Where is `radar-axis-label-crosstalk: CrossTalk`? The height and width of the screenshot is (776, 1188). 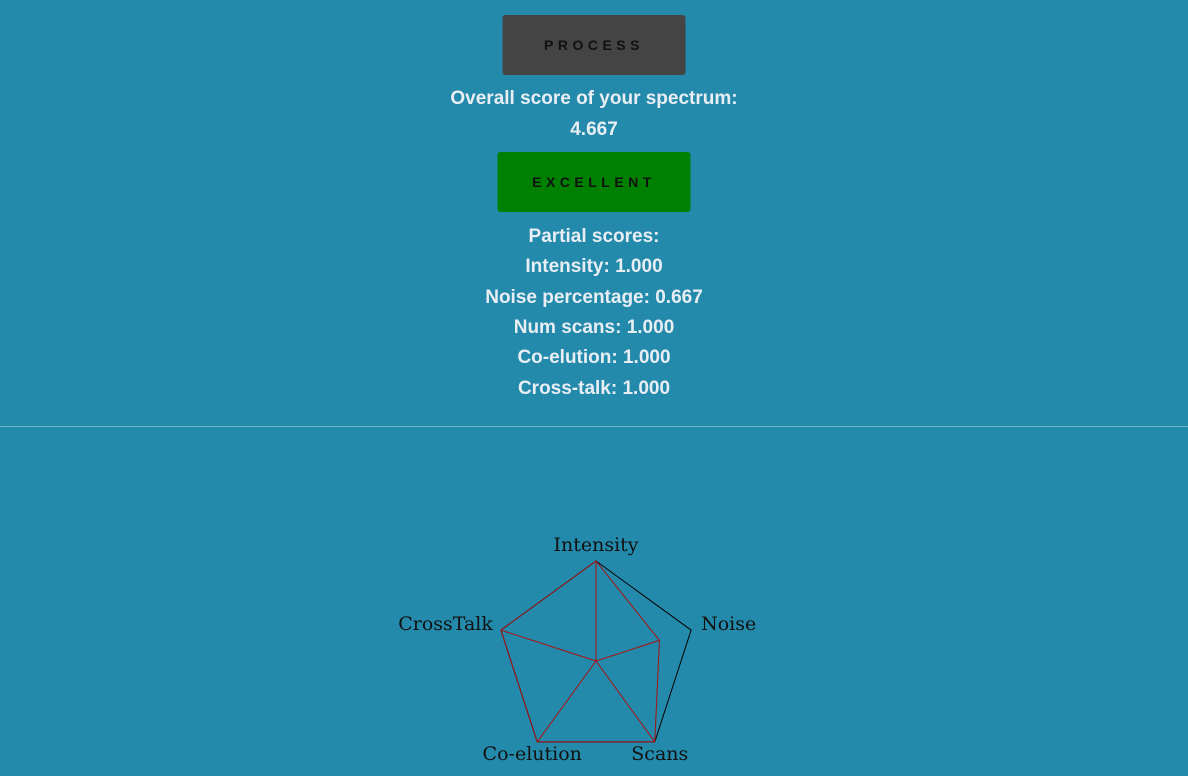
radar-axis-label-crosstalk: CrossTalk is located at coordinates (445, 624).